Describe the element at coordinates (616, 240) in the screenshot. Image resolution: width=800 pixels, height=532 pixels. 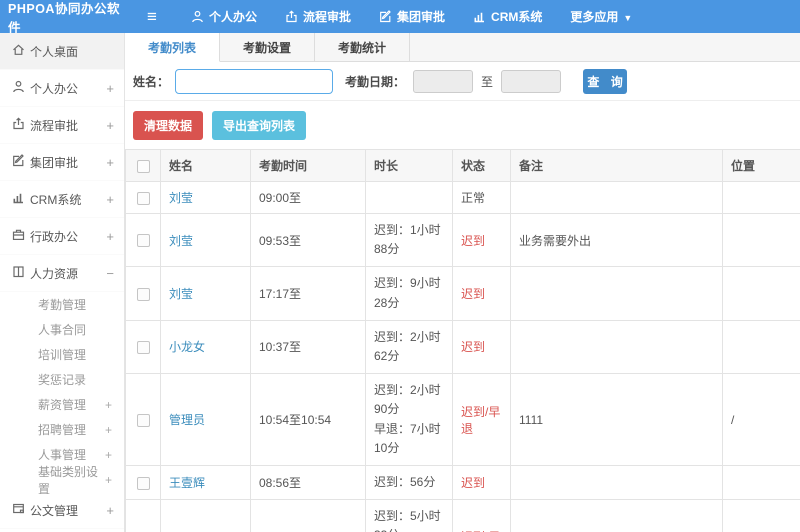
I see `note: 业务需要外出` at that location.